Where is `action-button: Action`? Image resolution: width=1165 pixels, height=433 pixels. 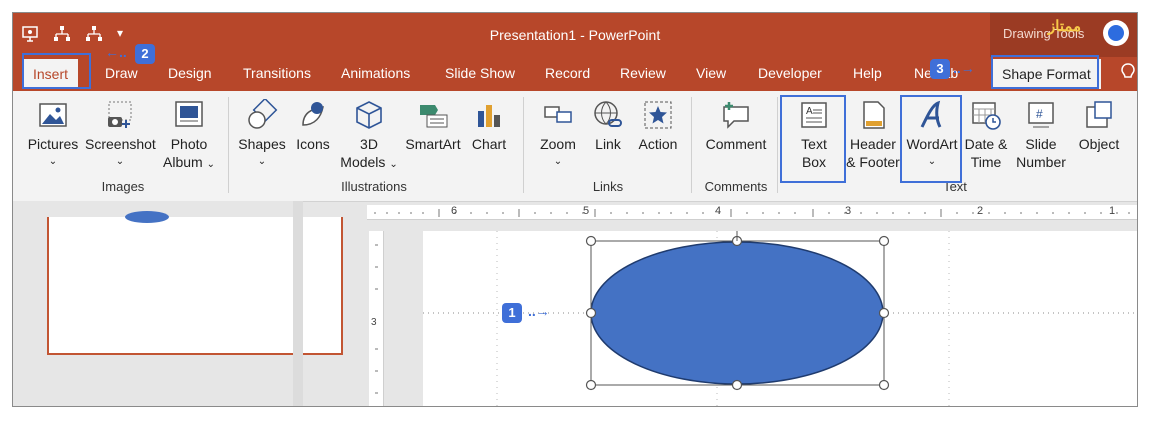 action-button: Action is located at coordinates (658, 126).